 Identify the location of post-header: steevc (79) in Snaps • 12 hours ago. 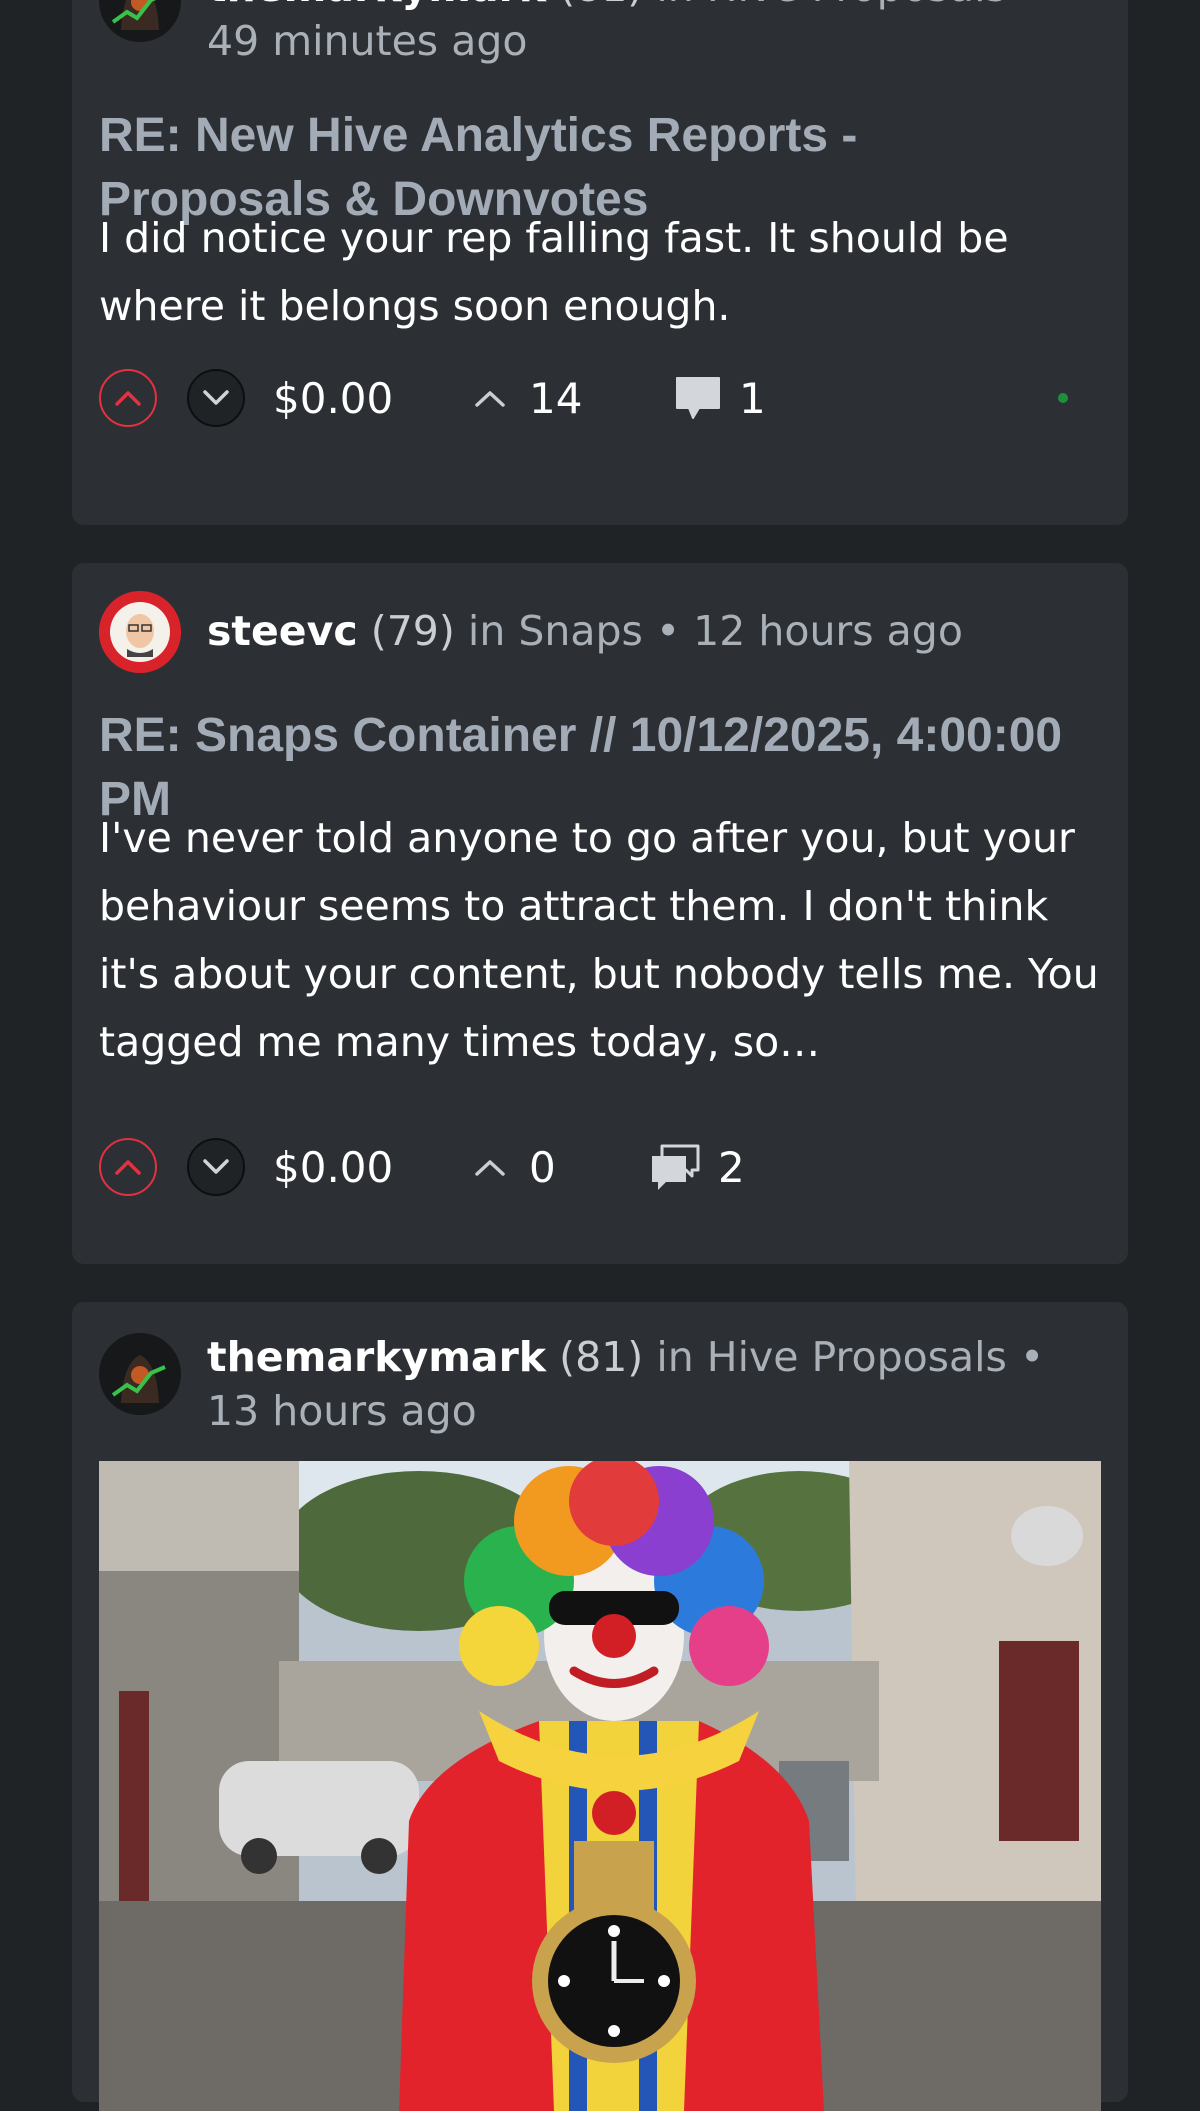
(583, 632).